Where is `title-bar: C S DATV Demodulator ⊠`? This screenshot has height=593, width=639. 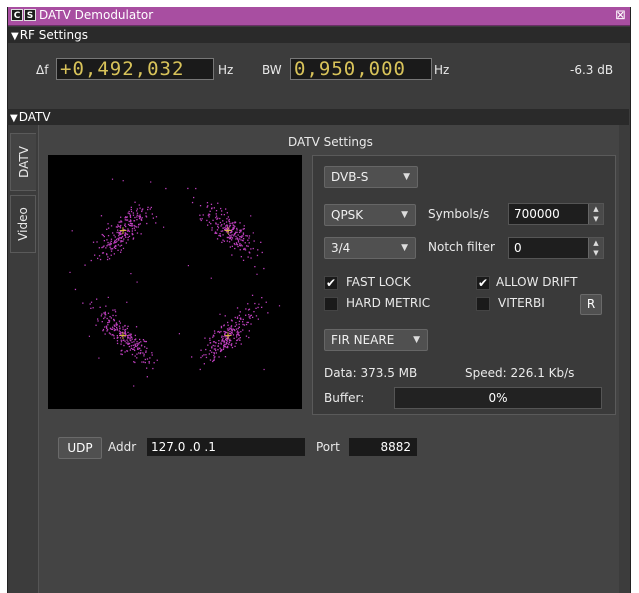 title-bar: C S DATV Demodulator ⊠ is located at coordinates (319, 16).